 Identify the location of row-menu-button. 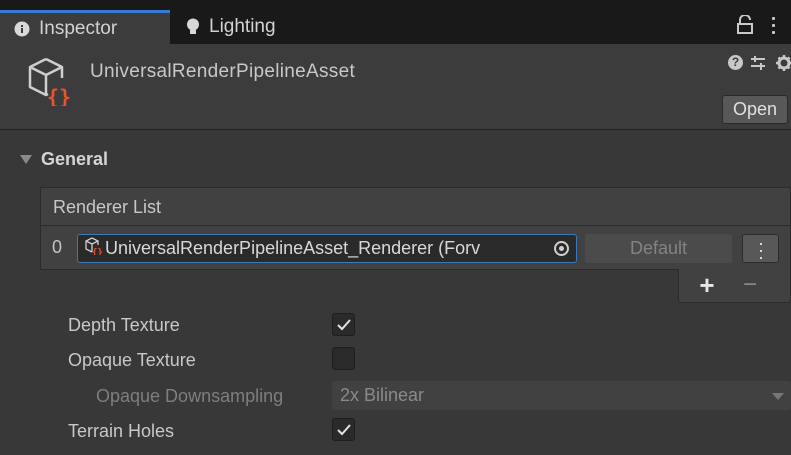
(760, 248).